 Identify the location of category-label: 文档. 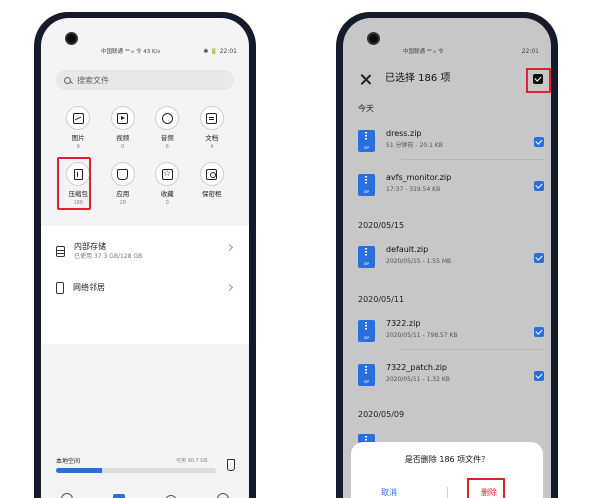
(212, 138).